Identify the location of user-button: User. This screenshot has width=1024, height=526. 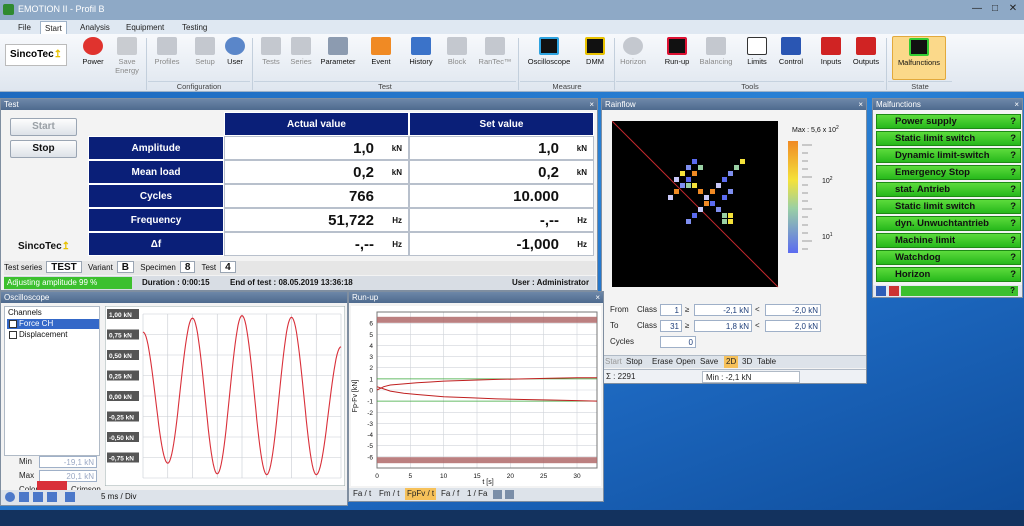
(235, 58).